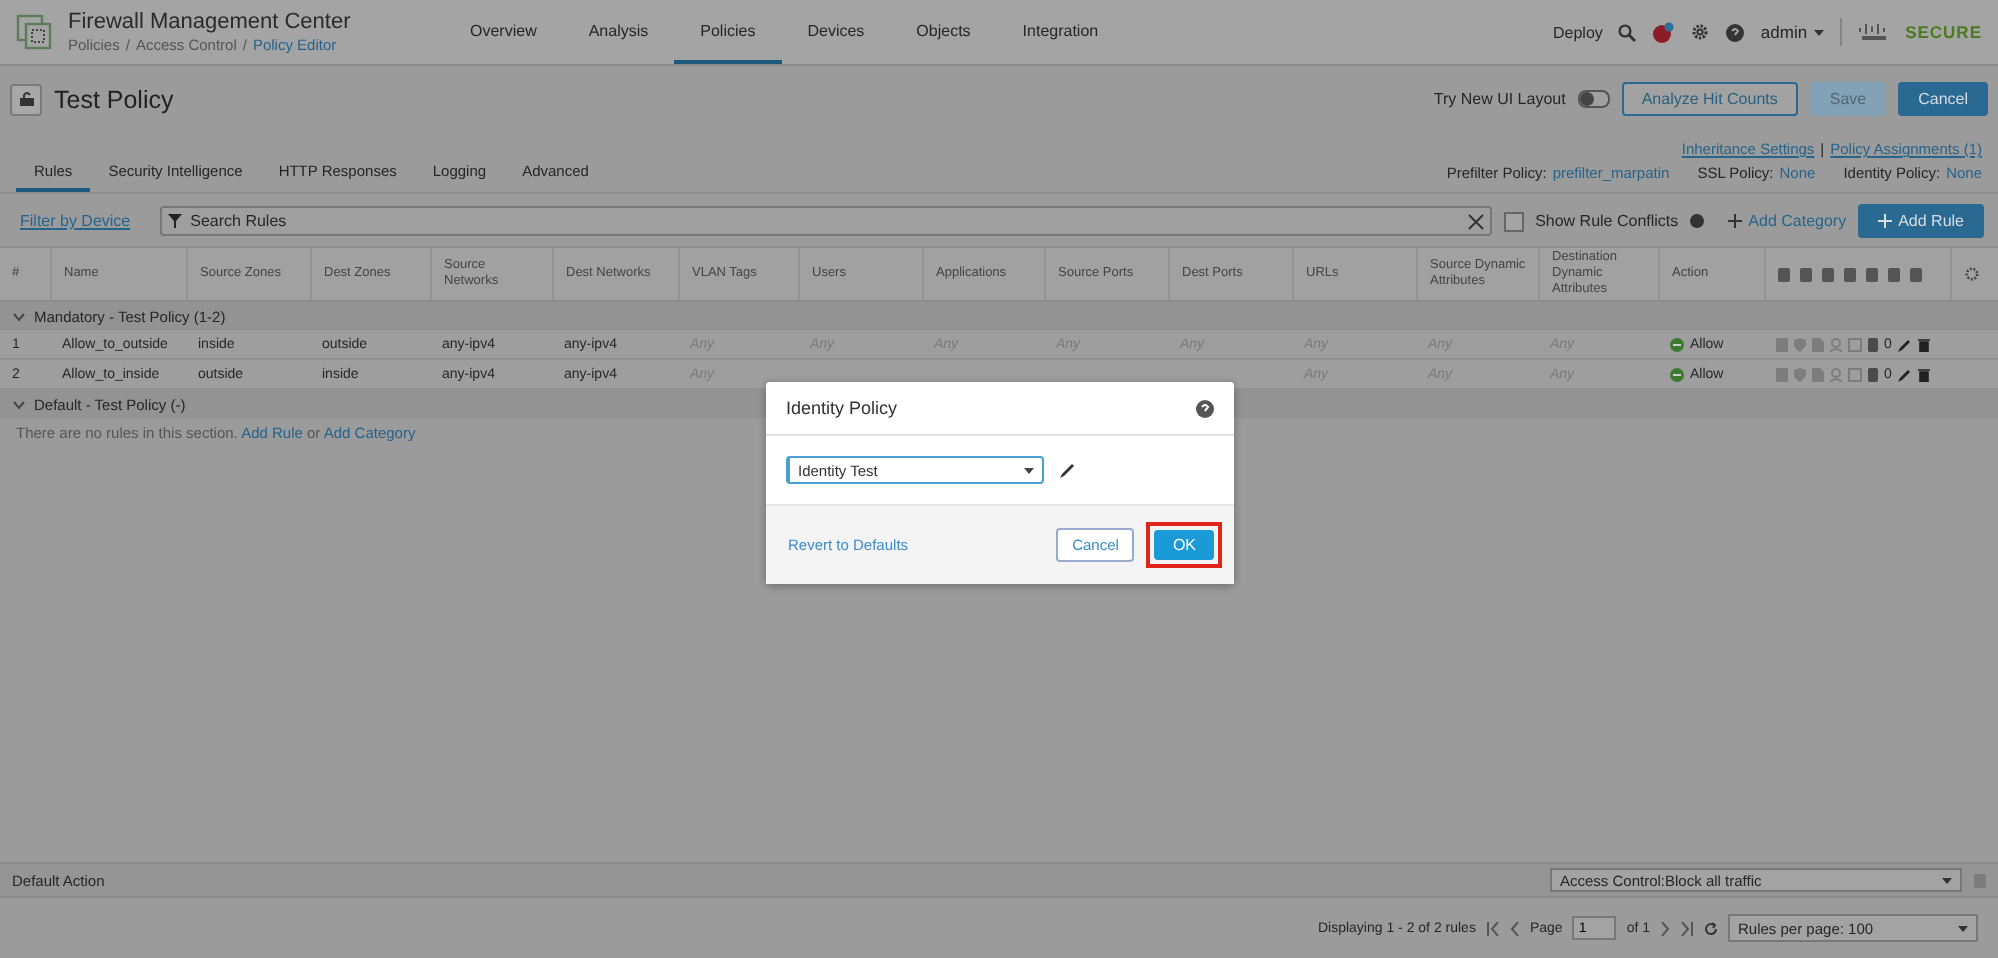 The width and height of the screenshot is (1998, 958). I want to click on filter-icon, so click(175, 221).